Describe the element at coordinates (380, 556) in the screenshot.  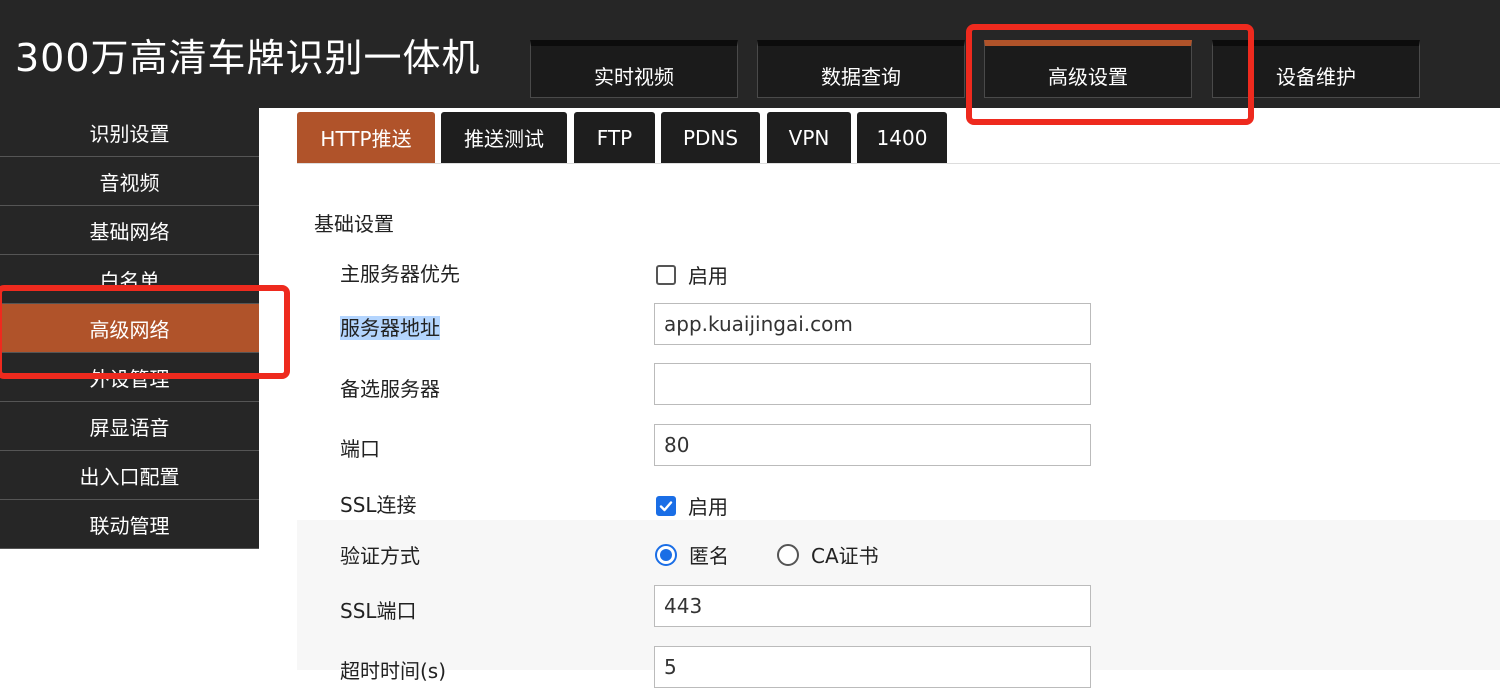
I see `auth-method-label: 验证方式` at that location.